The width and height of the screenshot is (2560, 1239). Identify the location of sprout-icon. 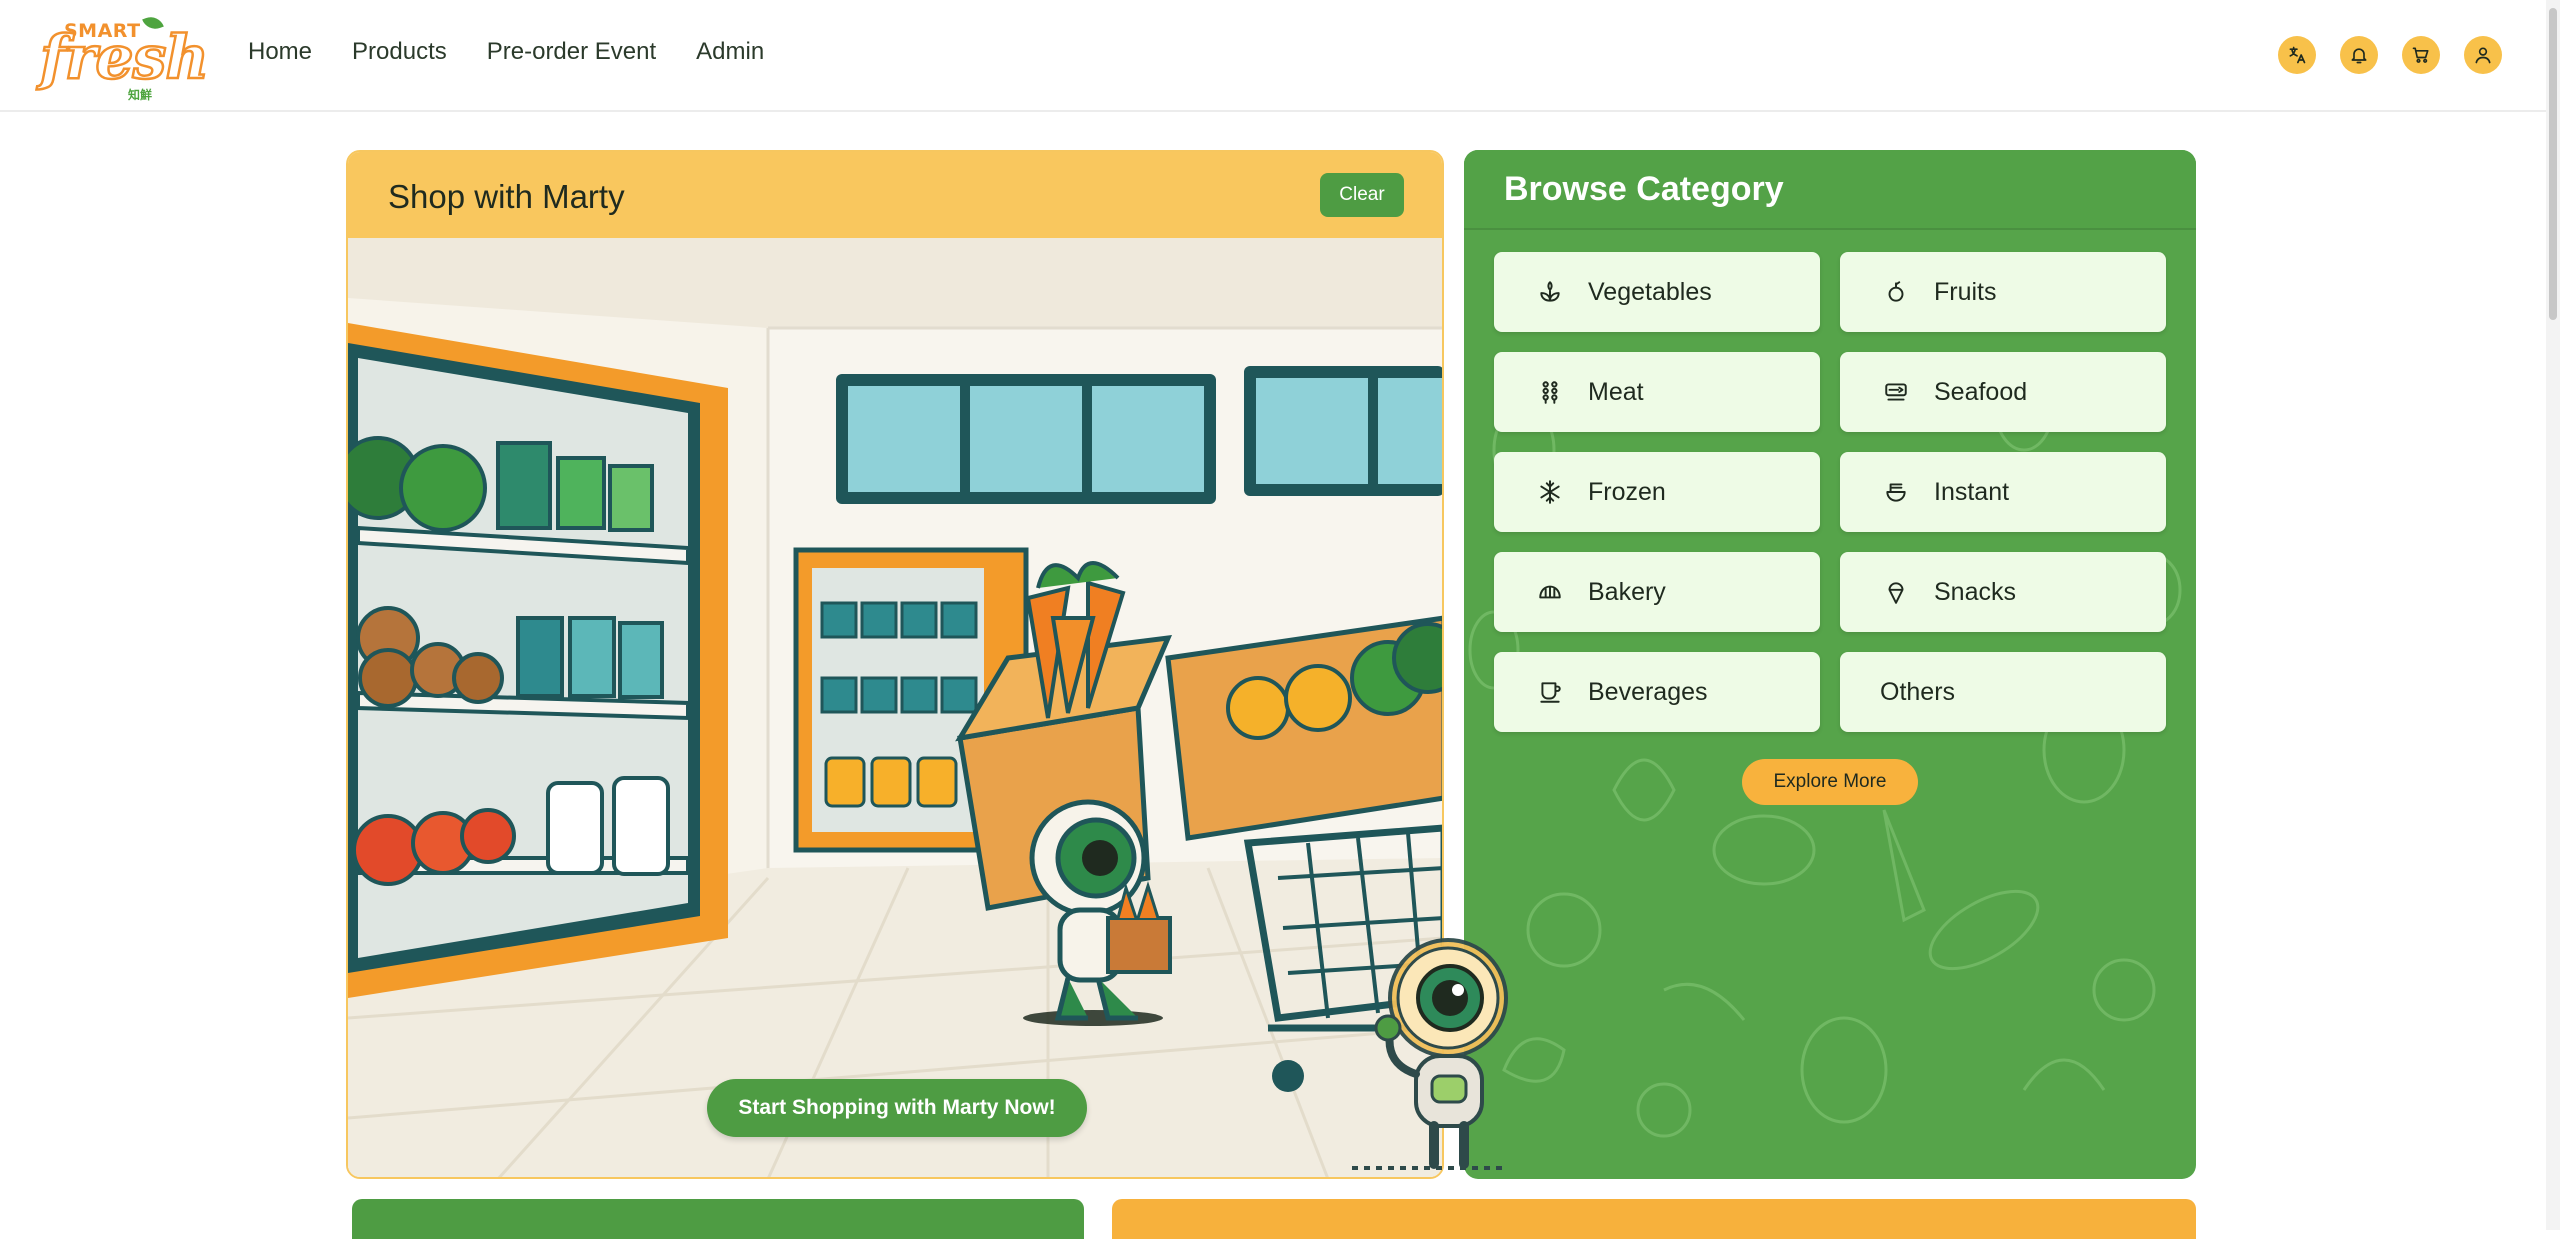
(1550, 292).